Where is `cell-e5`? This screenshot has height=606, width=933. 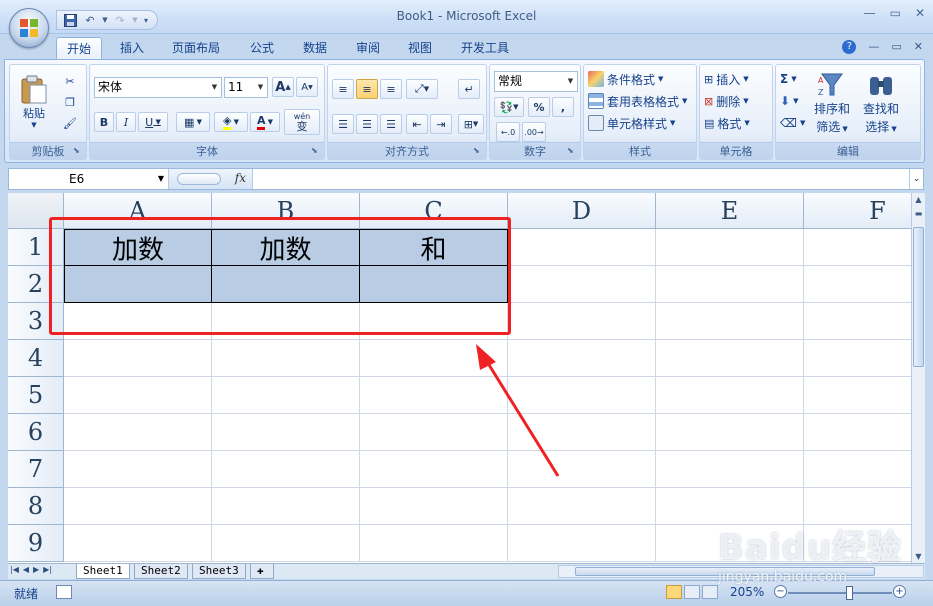 cell-e5 is located at coordinates (730, 395).